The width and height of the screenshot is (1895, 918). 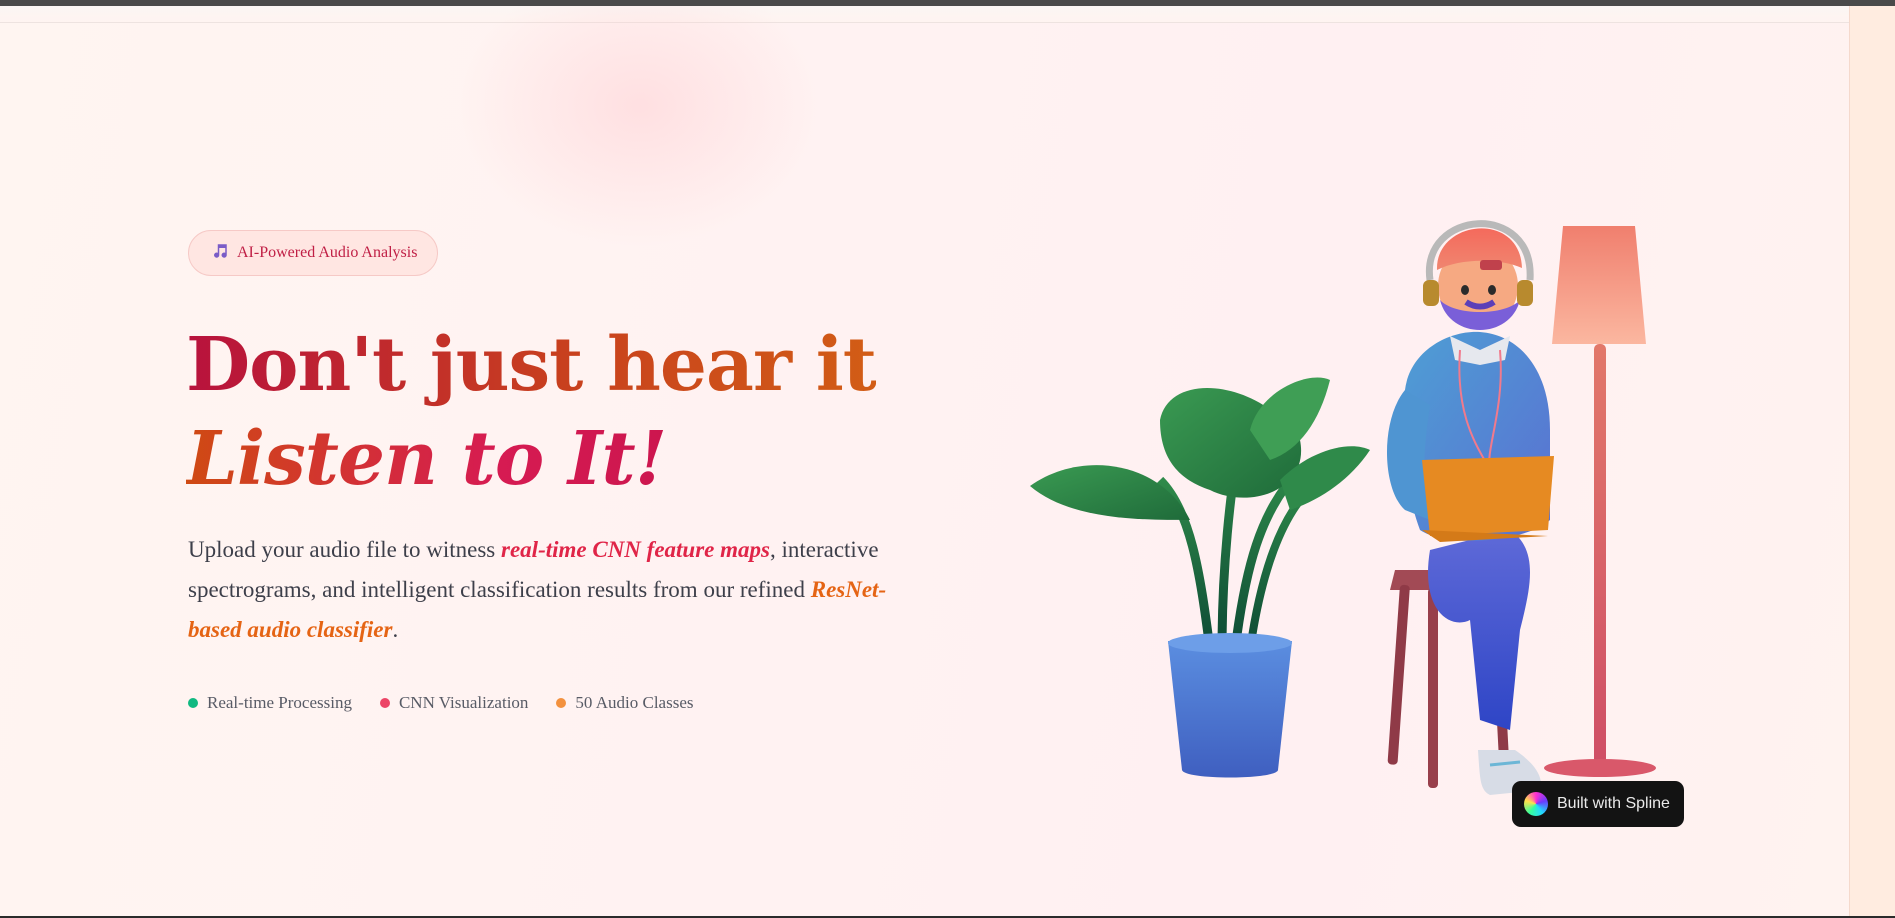 I want to click on feature-label: 50 Audio Classes, so click(x=634, y=702).